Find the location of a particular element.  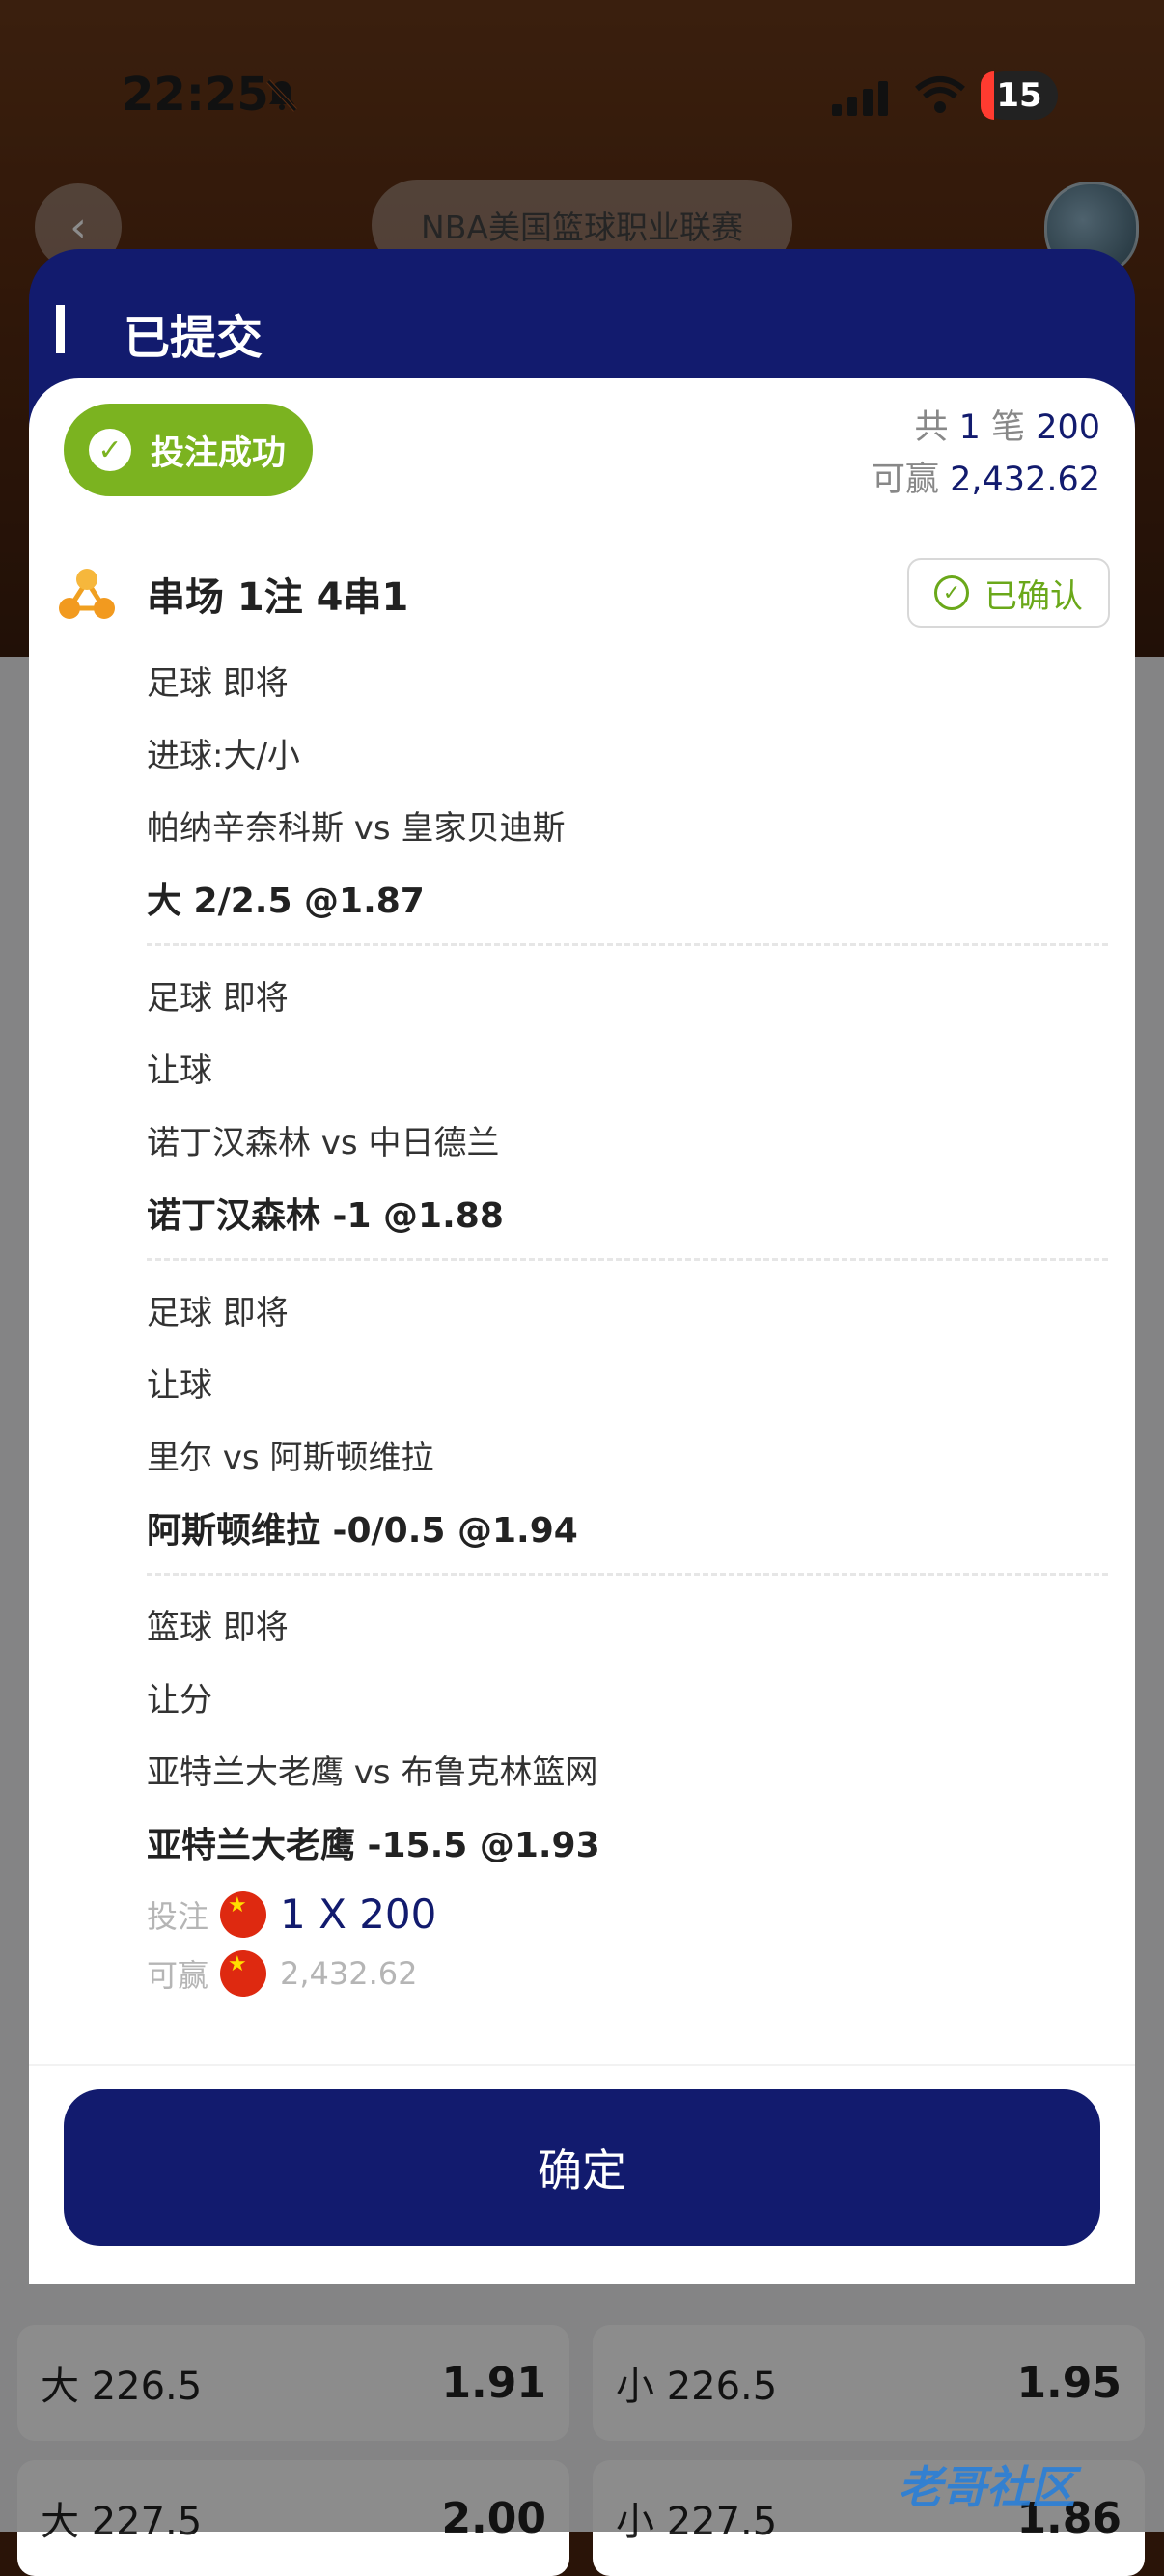

parlay-icon is located at coordinates (87, 594).